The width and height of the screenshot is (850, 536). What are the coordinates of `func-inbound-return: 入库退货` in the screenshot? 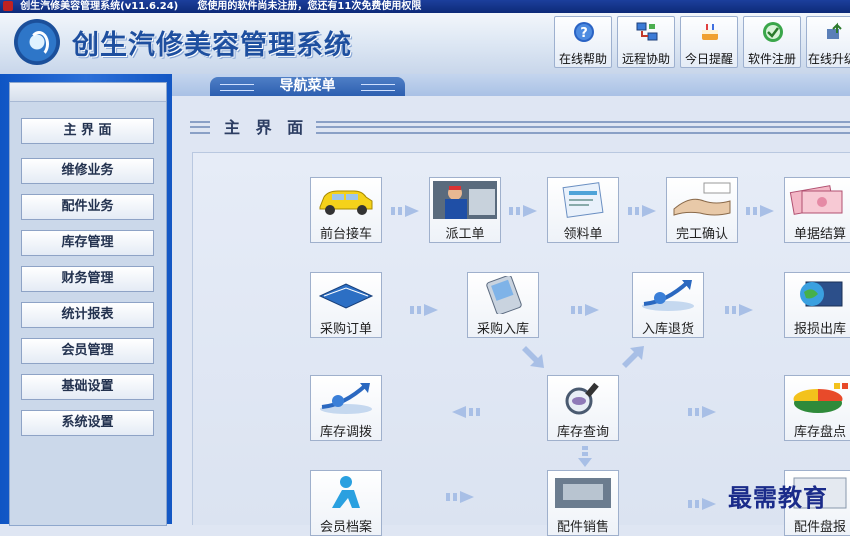 It's located at (668, 305).